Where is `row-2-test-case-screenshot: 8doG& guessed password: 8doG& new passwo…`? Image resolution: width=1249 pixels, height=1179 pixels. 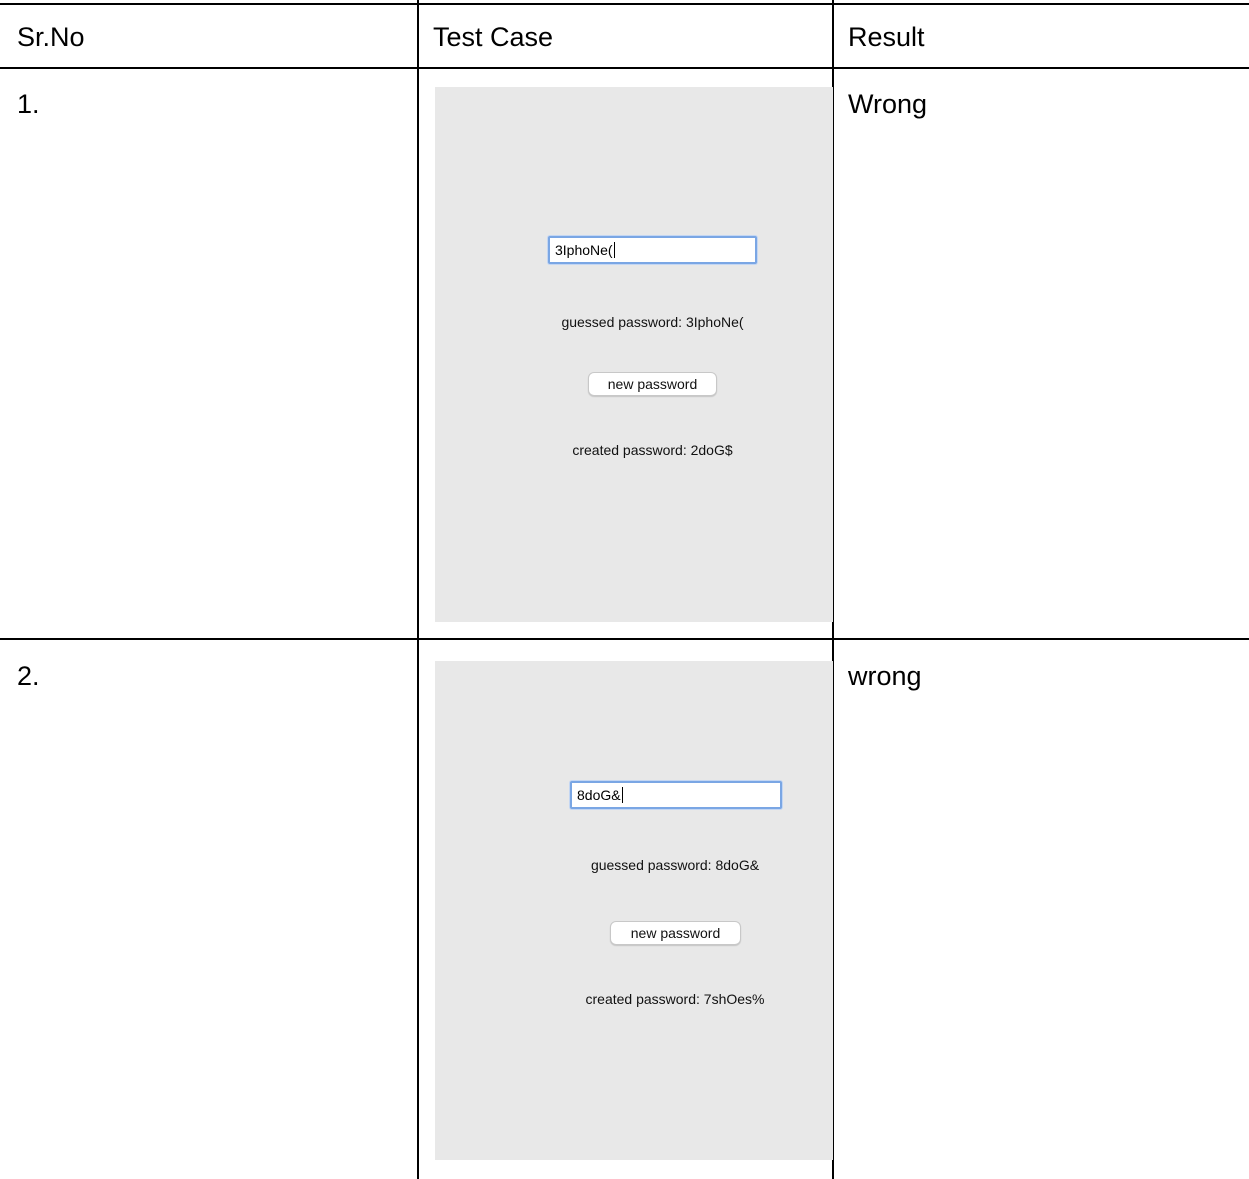
row-2-test-case-screenshot: 8doG& guessed password: 8doG& new passwo… is located at coordinates (634, 910).